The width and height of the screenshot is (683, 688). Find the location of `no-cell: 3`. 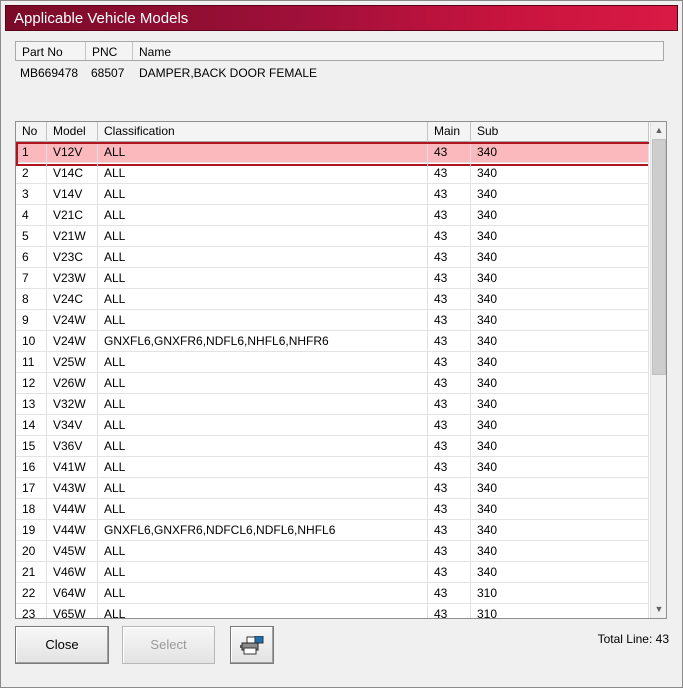

no-cell: 3 is located at coordinates (31, 194).